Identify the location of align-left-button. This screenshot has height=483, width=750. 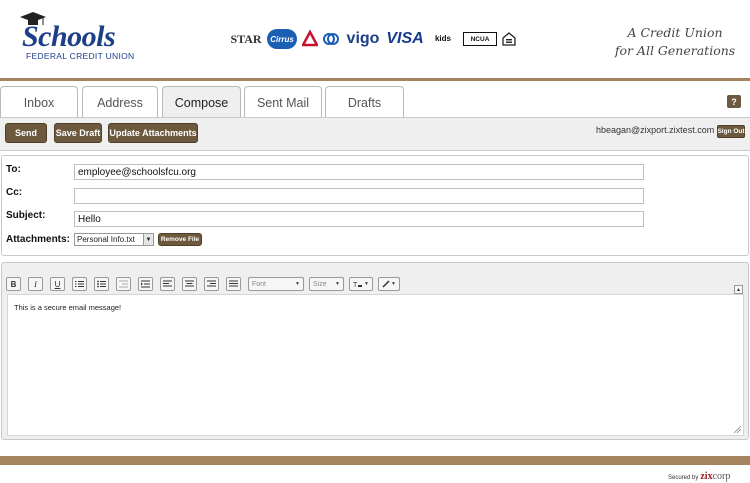
(167, 284).